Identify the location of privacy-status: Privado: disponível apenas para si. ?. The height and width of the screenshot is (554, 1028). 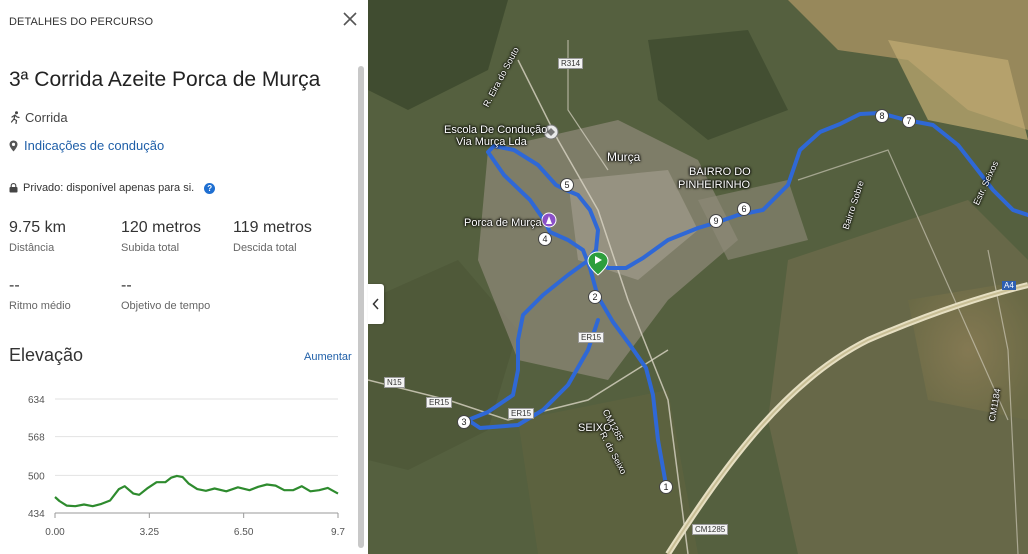
(112, 188).